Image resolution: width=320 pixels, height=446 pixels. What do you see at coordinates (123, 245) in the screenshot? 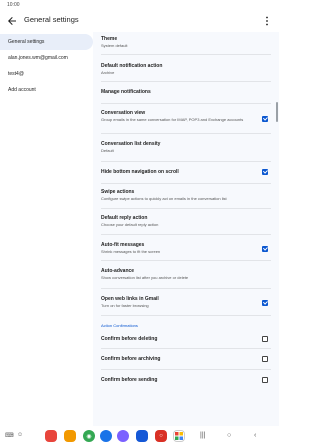
I see `setting-title: Auto-fit messages` at bounding box center [123, 245].